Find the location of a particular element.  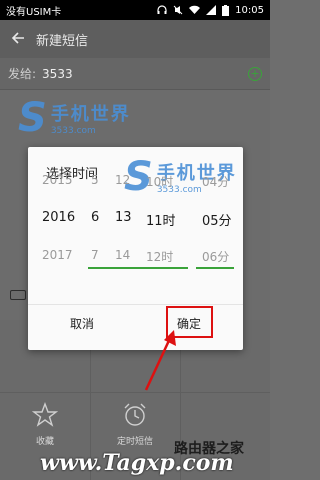

cancel-button: 取消 is located at coordinates (82, 323).